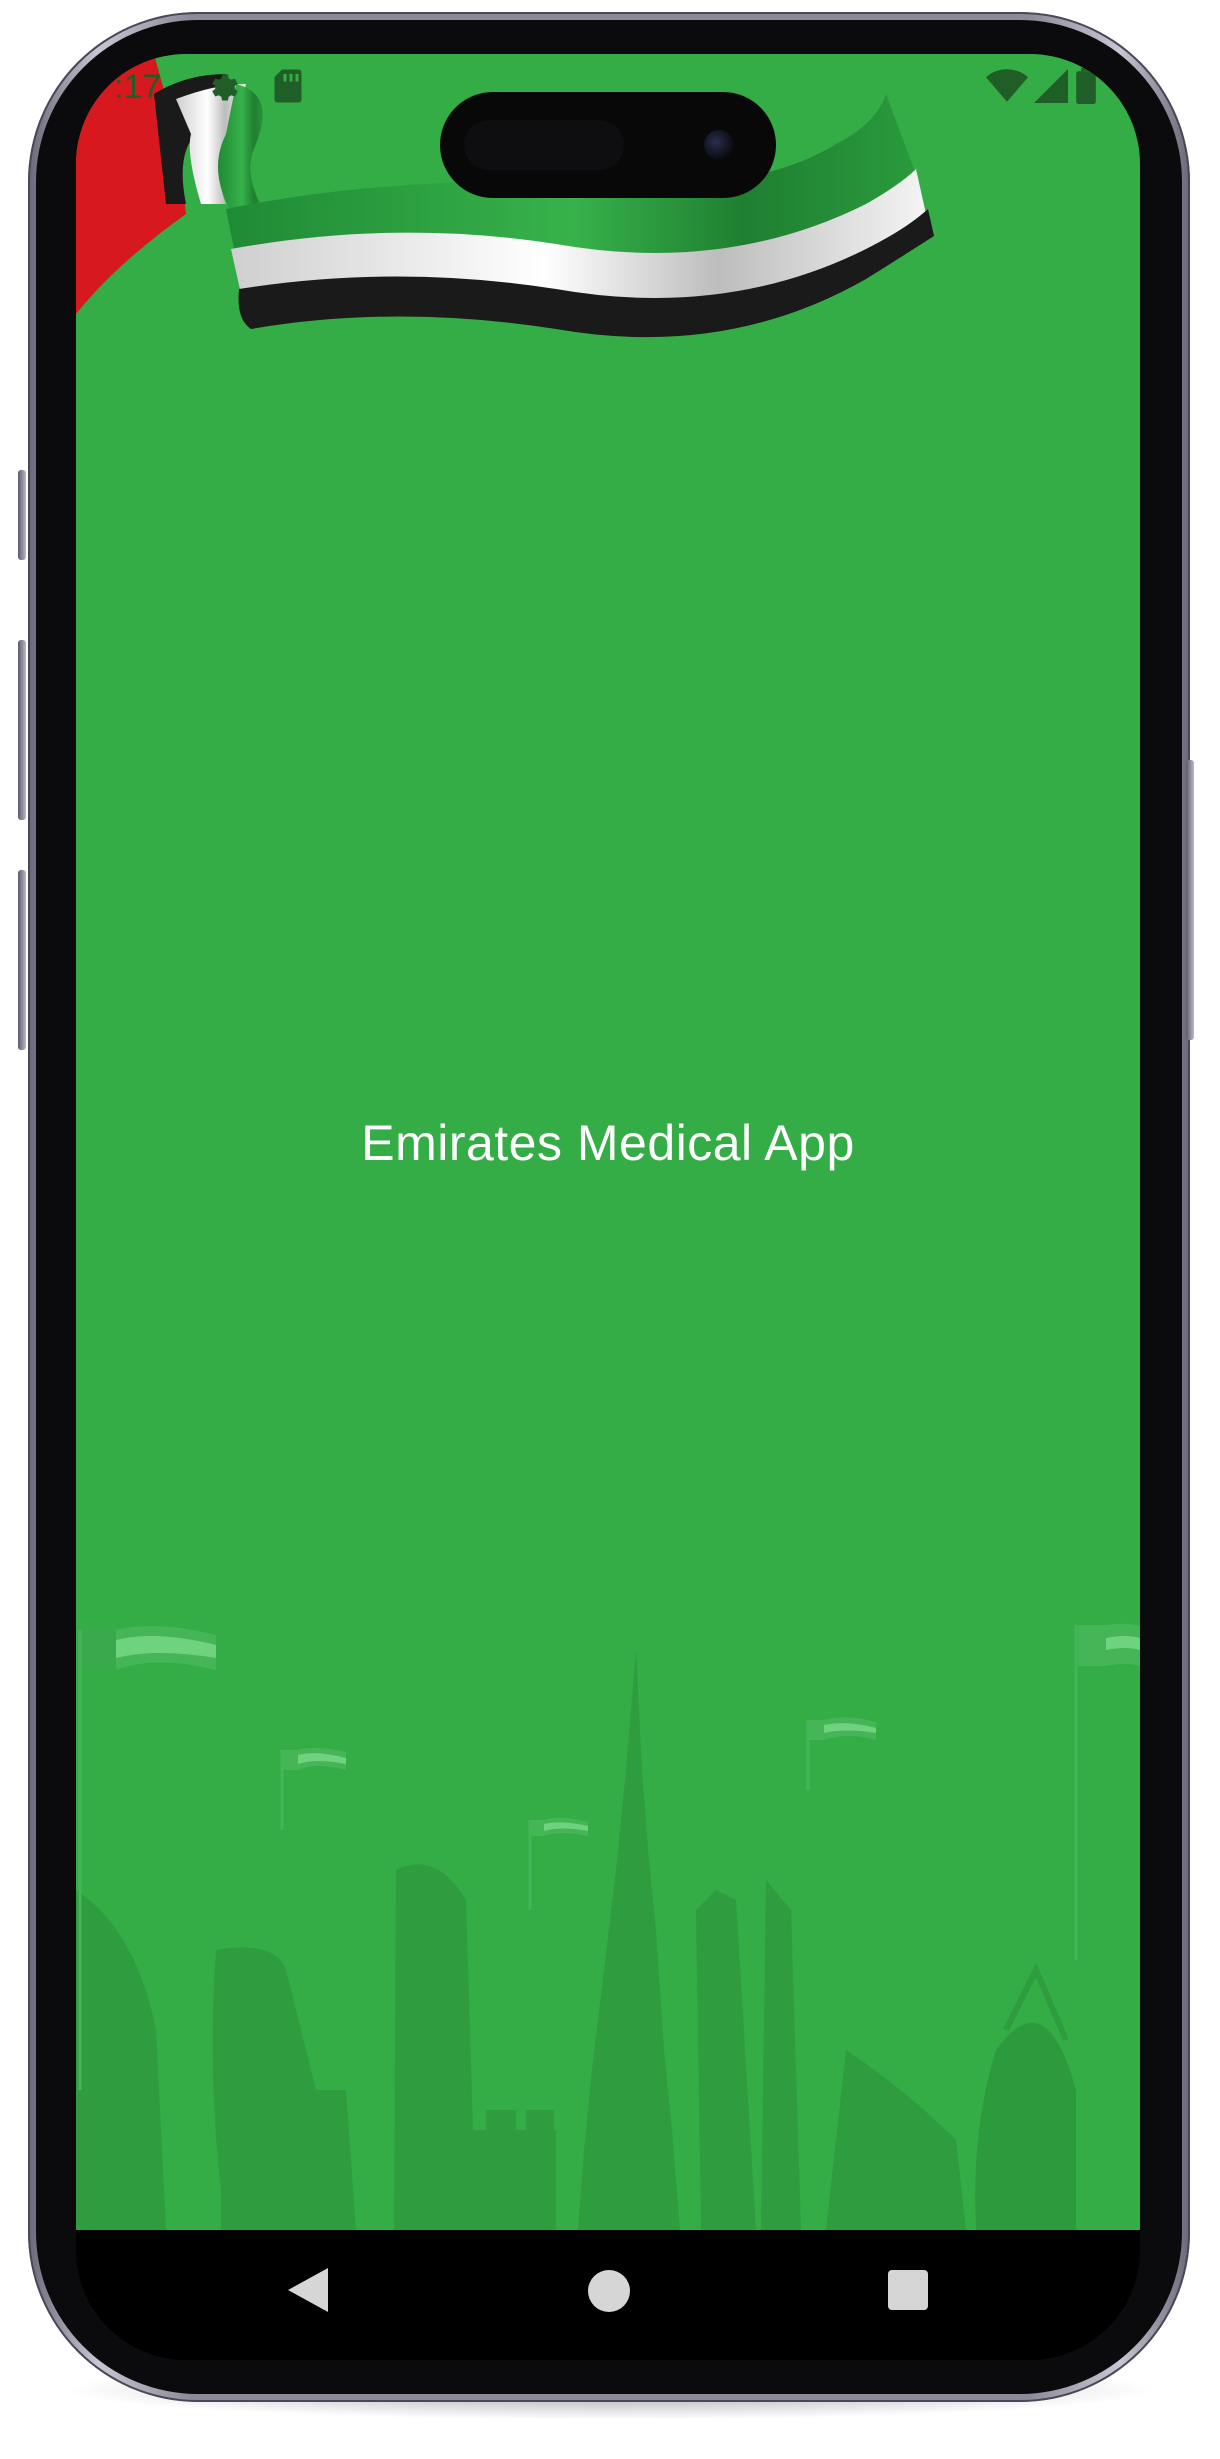 The width and height of the screenshot is (1220, 2459). I want to click on signal-icon, so click(1051, 88).